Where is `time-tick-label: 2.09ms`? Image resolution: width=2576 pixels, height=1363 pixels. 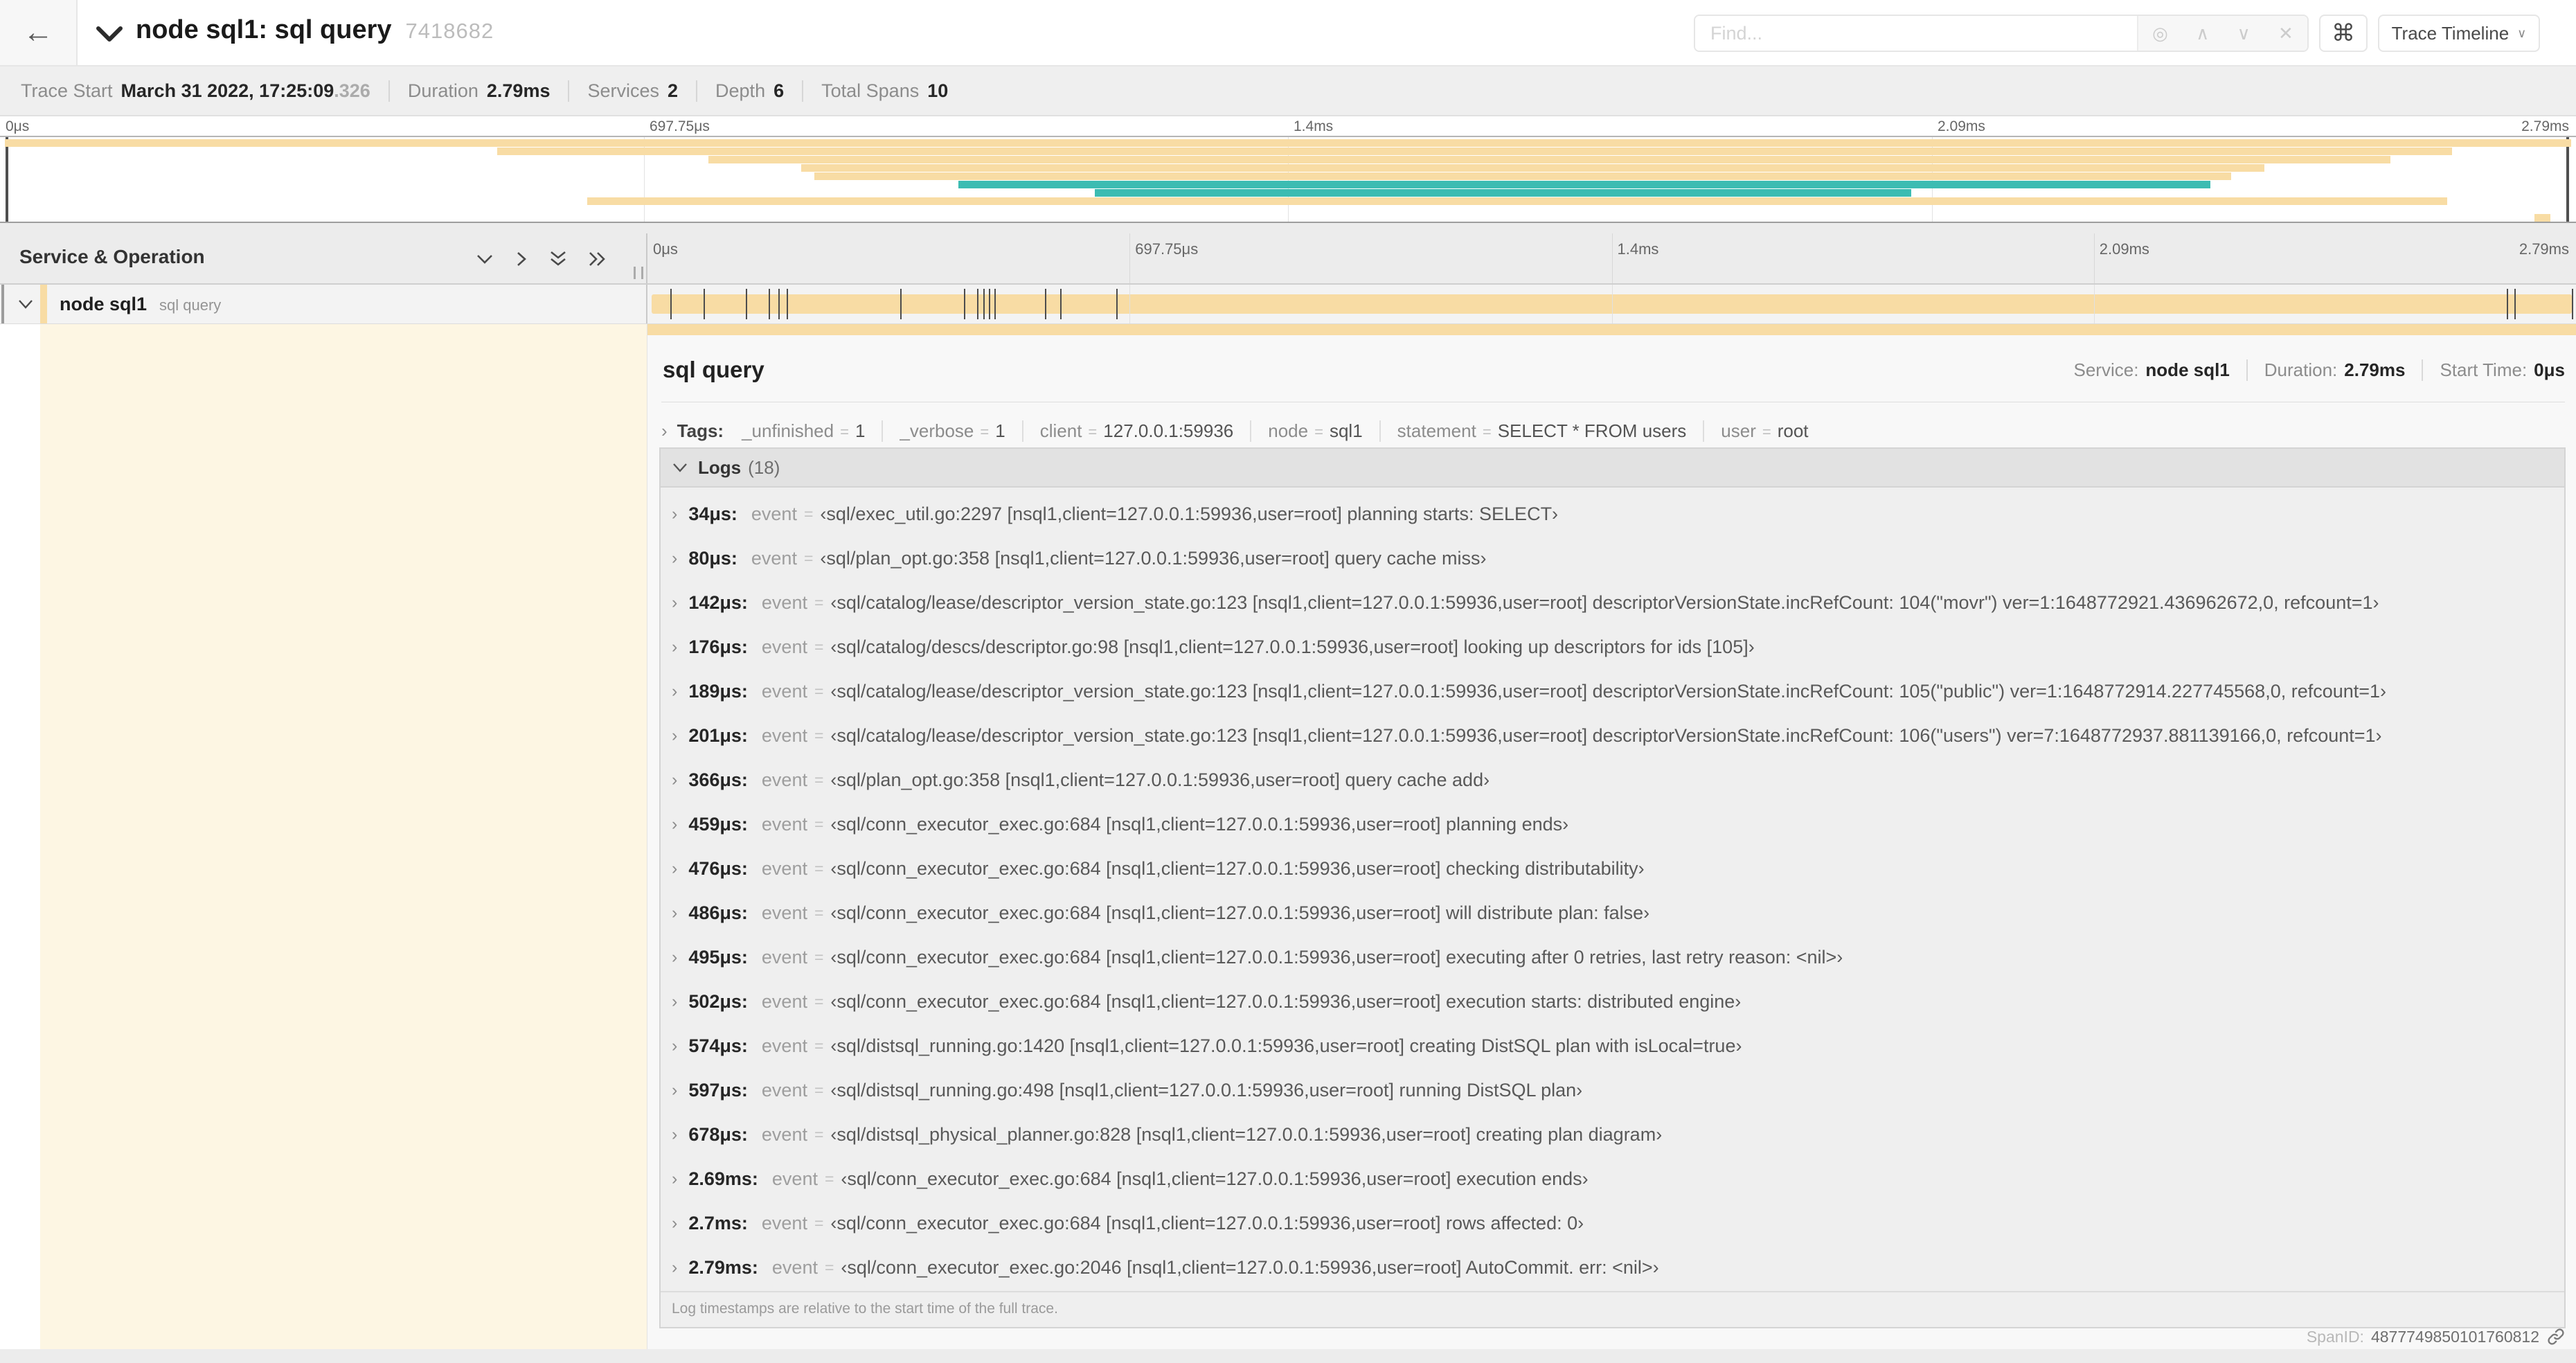 time-tick-label: 2.09ms is located at coordinates (2124, 249).